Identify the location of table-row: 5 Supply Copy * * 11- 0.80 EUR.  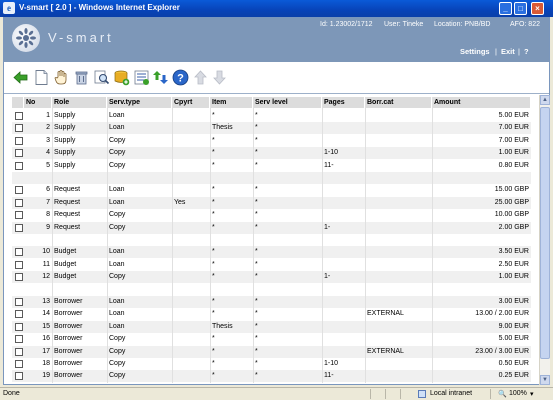
(271, 166).